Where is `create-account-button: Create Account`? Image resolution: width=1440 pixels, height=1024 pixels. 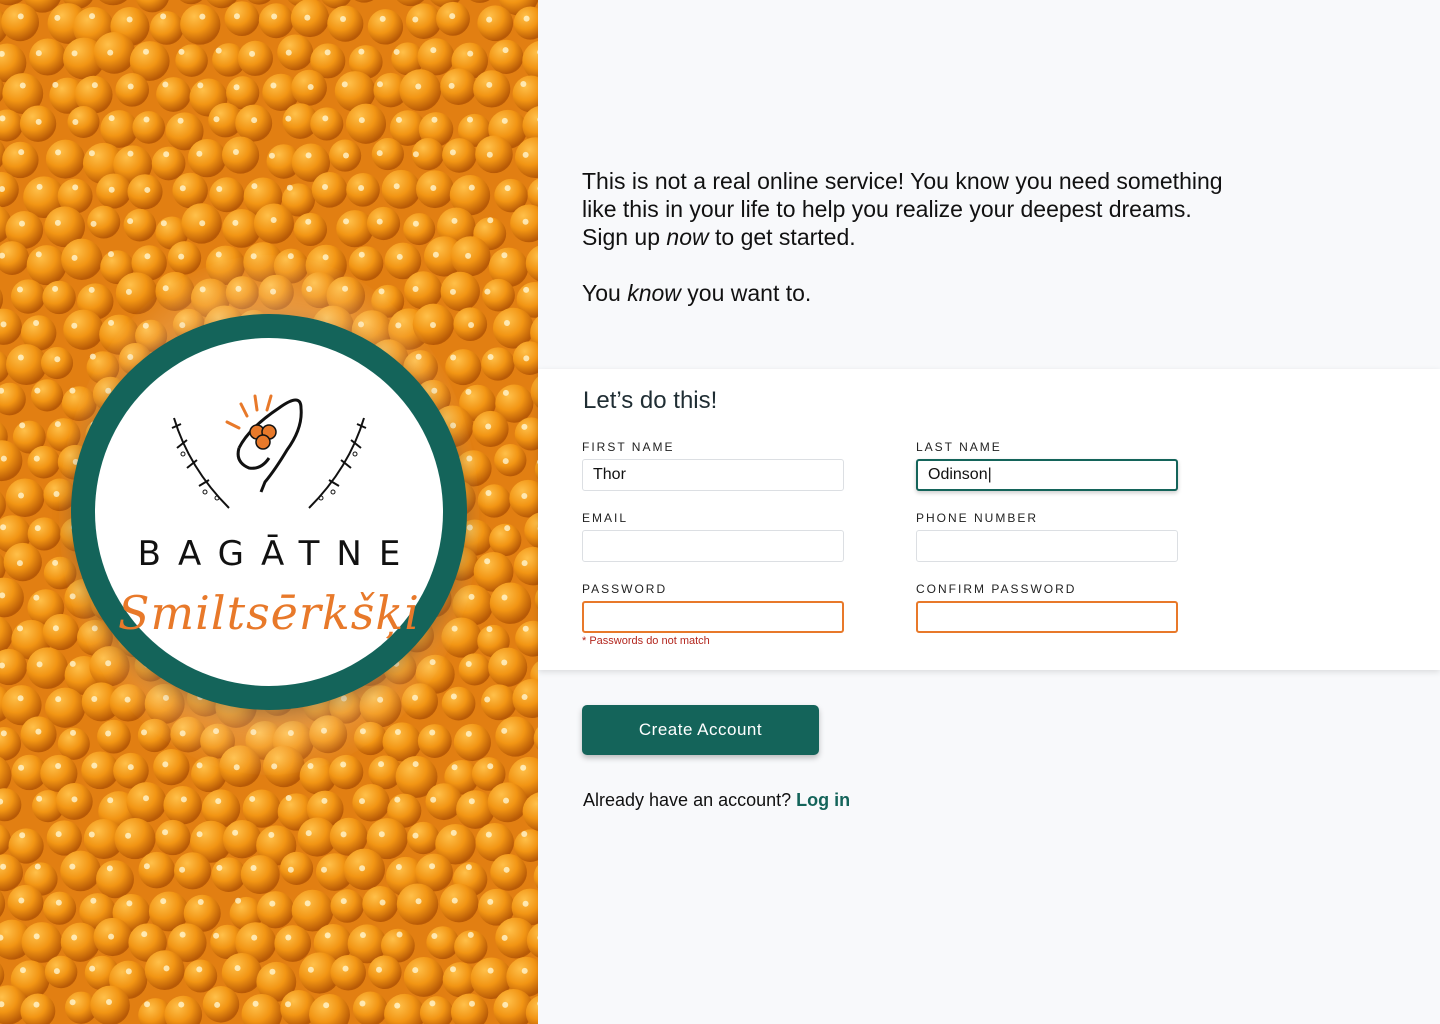
create-account-button: Create Account is located at coordinates (700, 730).